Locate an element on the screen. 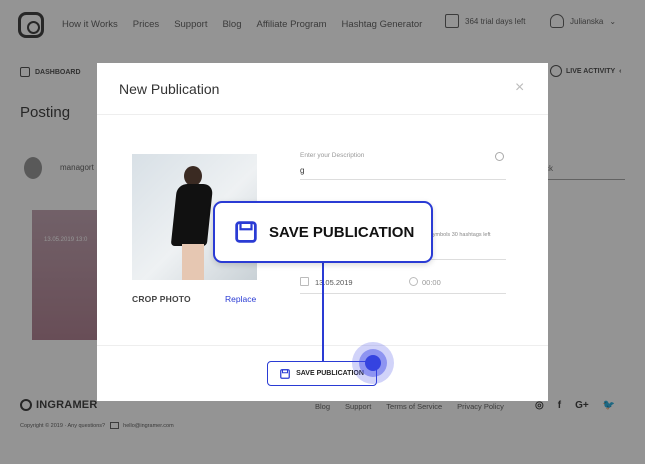 The image size is (645, 464). description-underline is located at coordinates (403, 179).